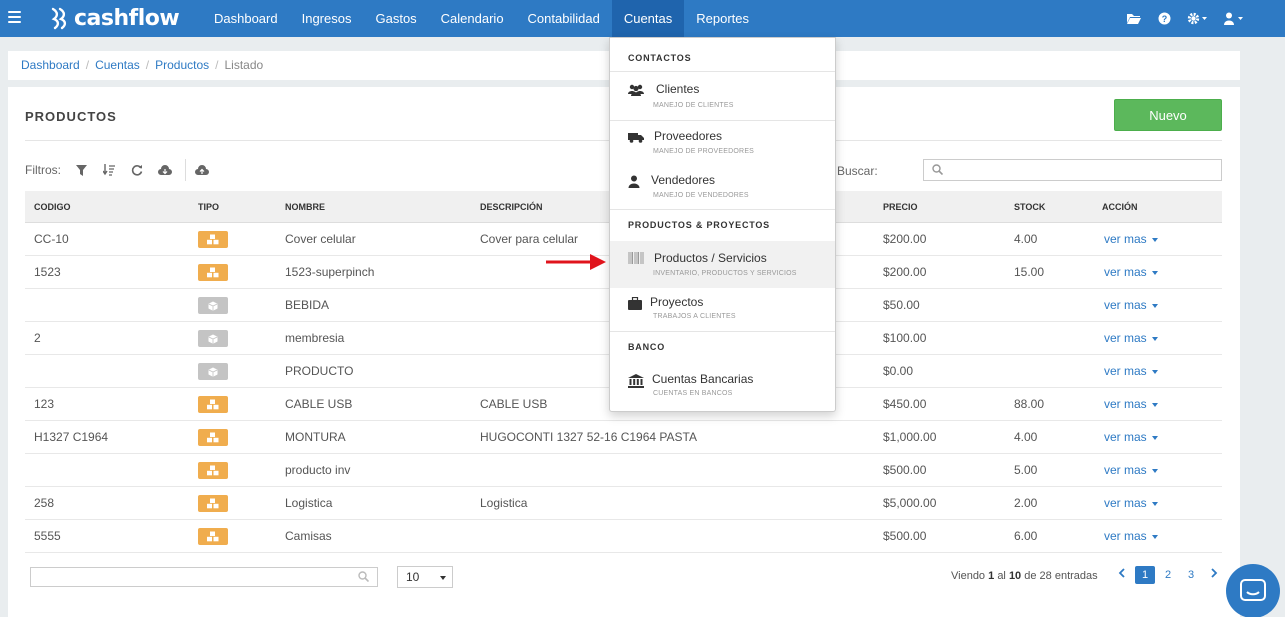 The height and width of the screenshot is (617, 1285). I want to click on cell-stock: 5.00, so click(1026, 470).